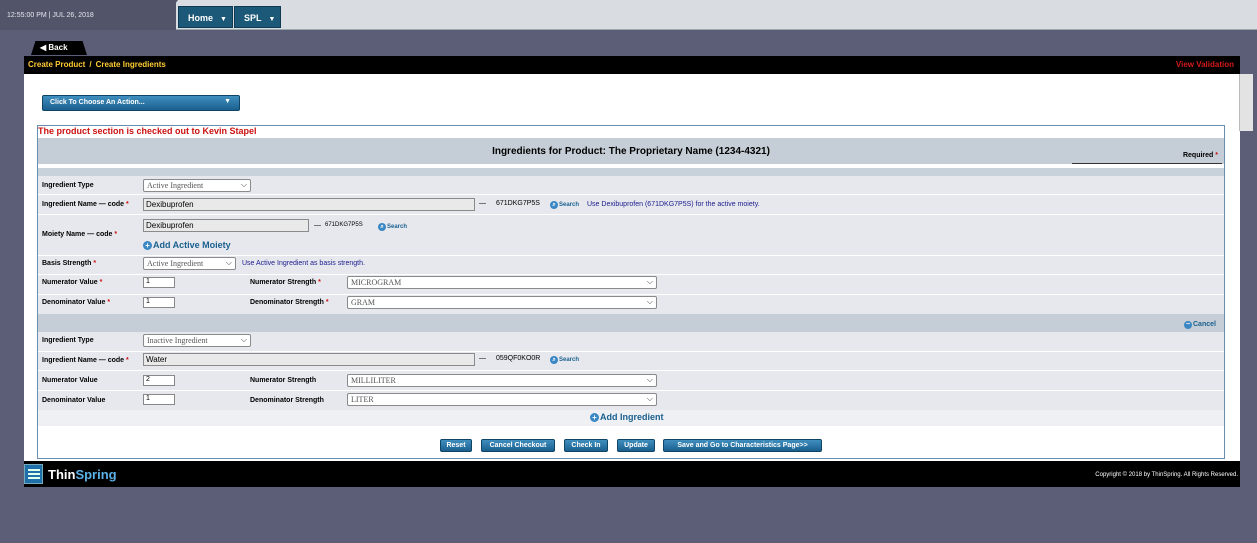  Describe the element at coordinates (187, 245) in the screenshot. I see `add-active-moiety-link: + Add Active Moiety` at that location.